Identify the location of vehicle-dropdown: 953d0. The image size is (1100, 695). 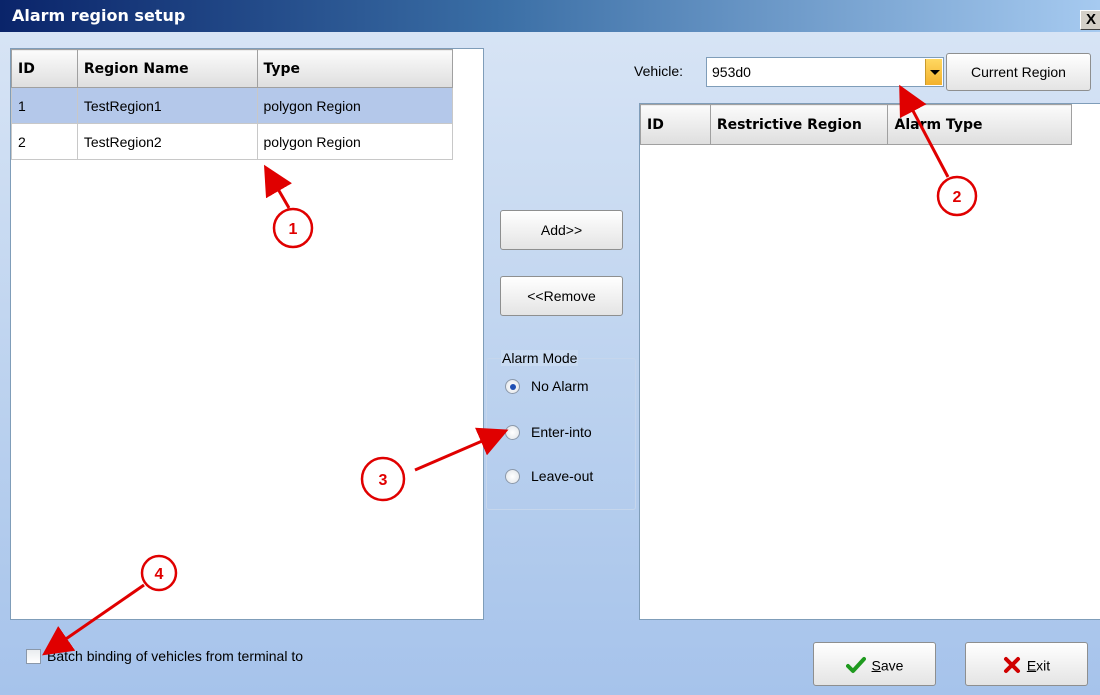
(825, 72).